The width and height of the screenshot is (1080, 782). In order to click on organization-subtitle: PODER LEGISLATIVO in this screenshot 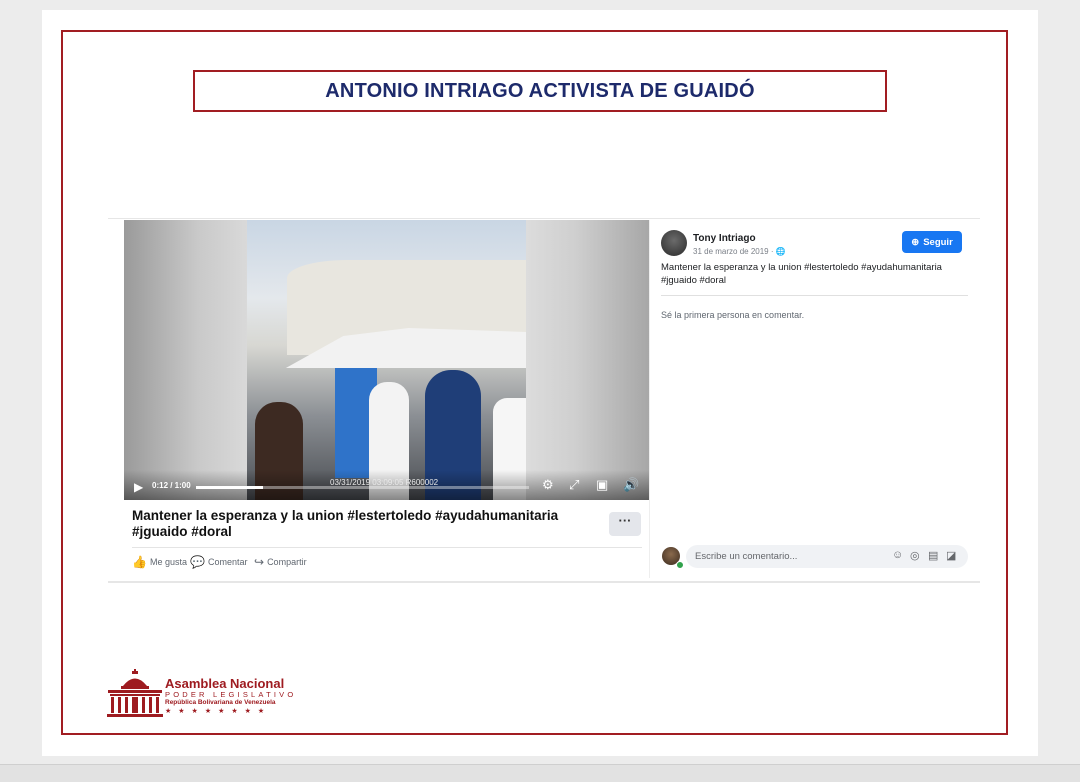, I will do `click(231, 694)`.